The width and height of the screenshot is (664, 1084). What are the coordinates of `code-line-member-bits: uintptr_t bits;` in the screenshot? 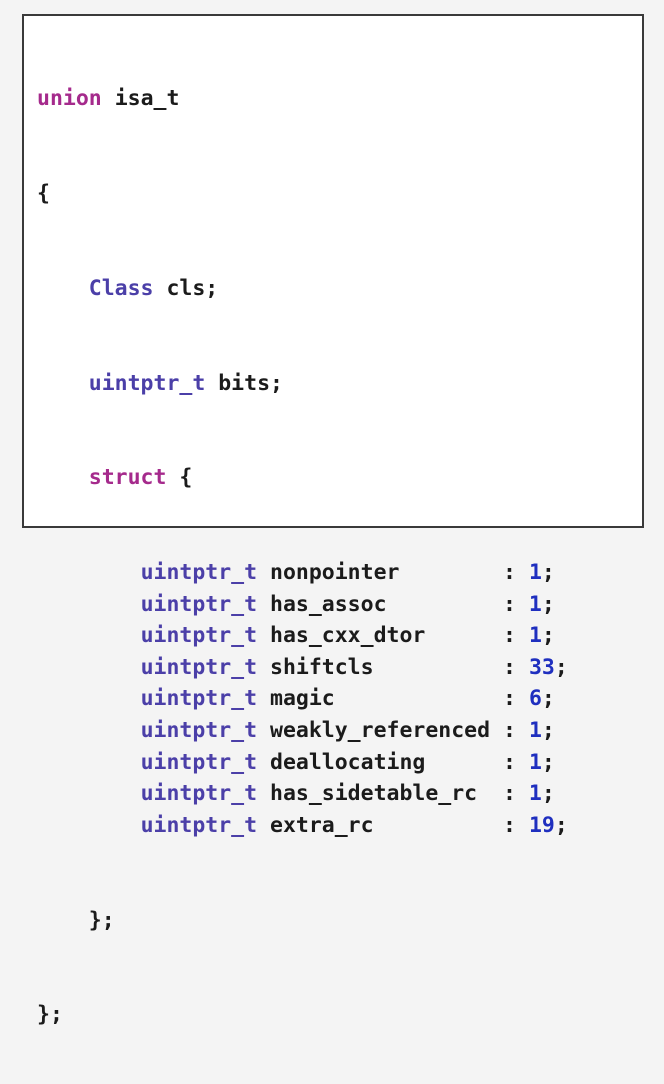 It's located at (302, 384).